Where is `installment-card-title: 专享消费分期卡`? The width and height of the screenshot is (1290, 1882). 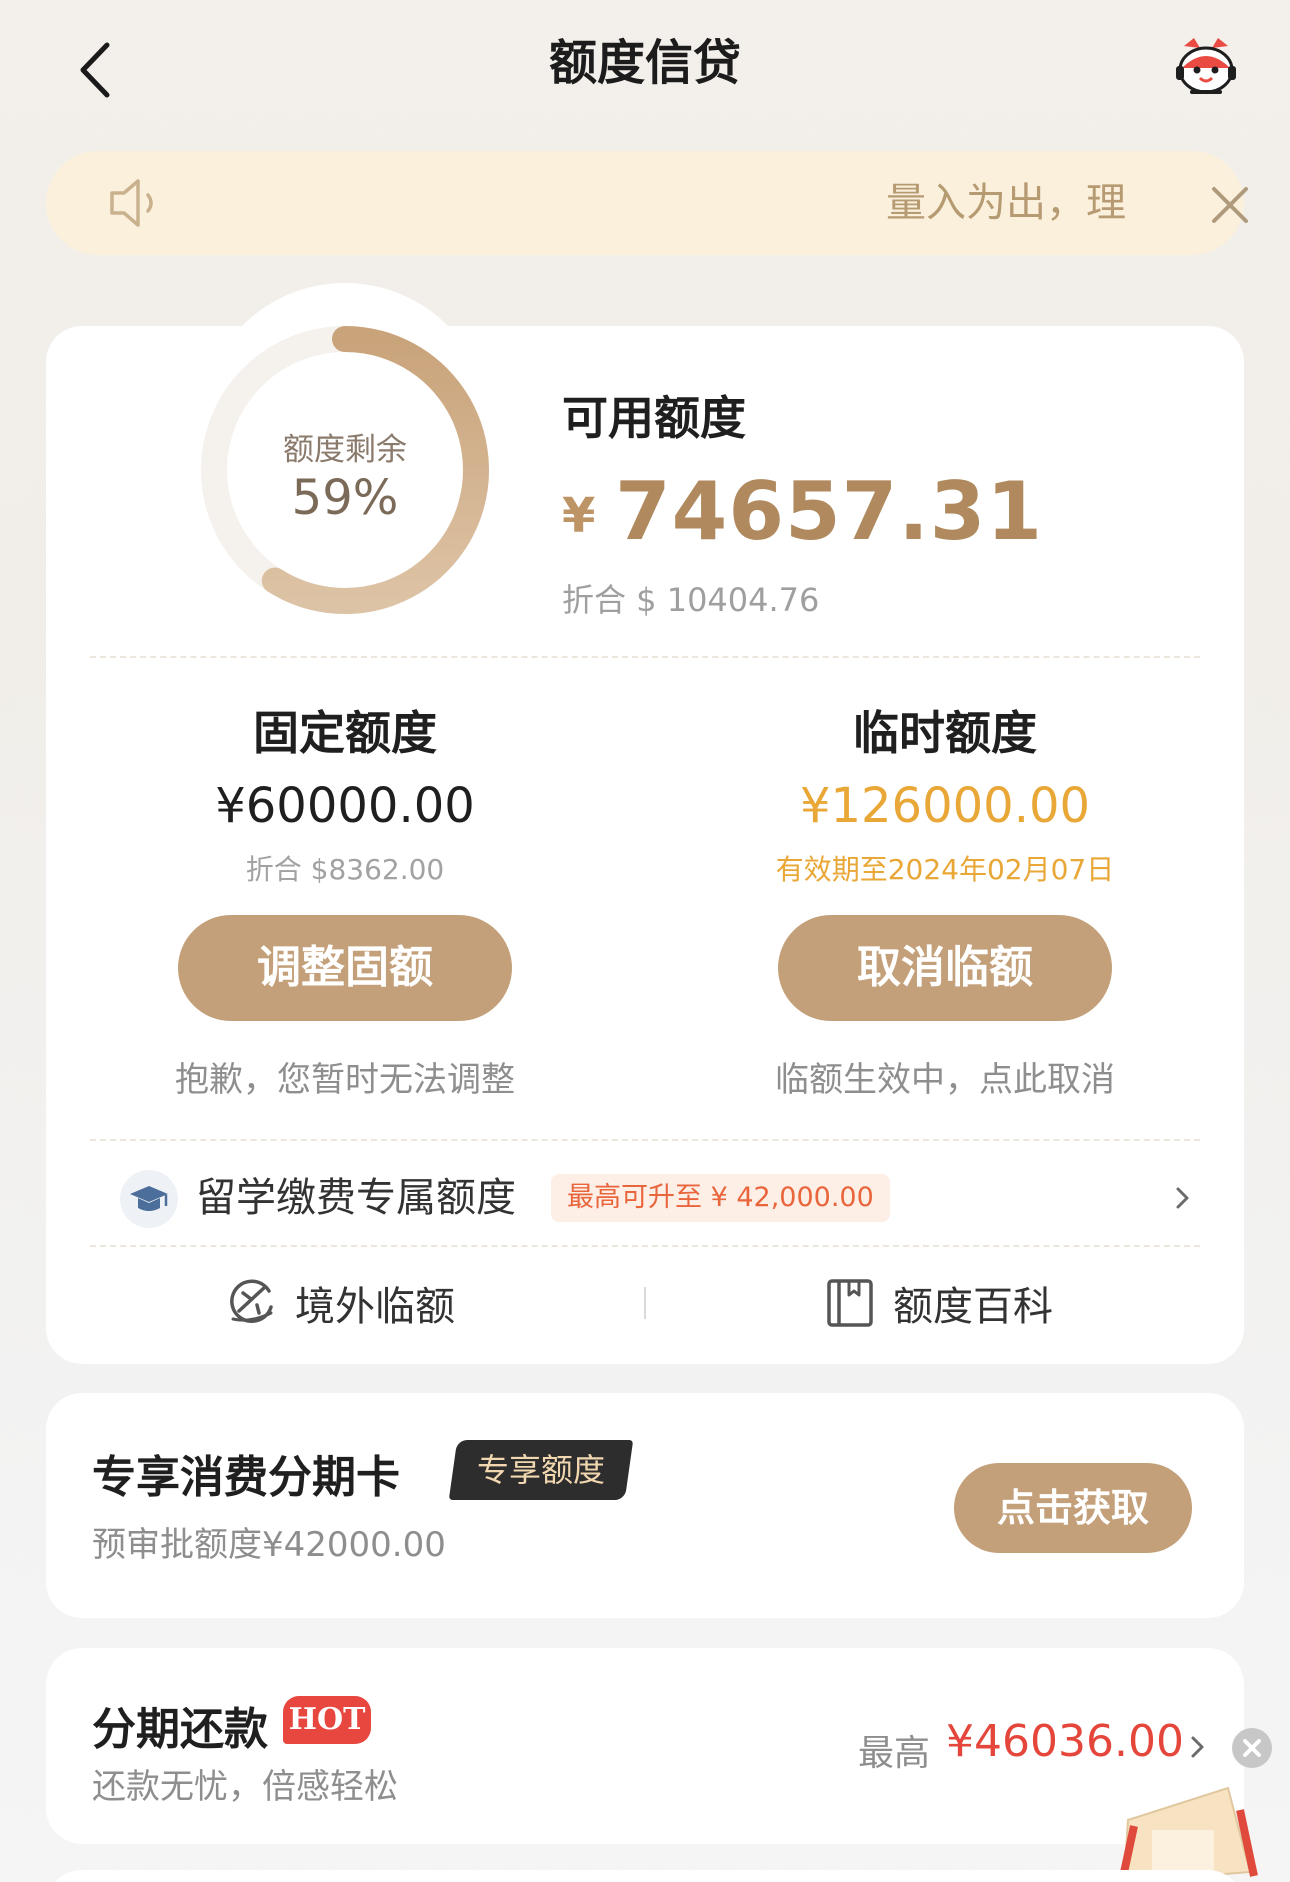 installment-card-title: 专享消费分期卡 is located at coordinates (246, 1477).